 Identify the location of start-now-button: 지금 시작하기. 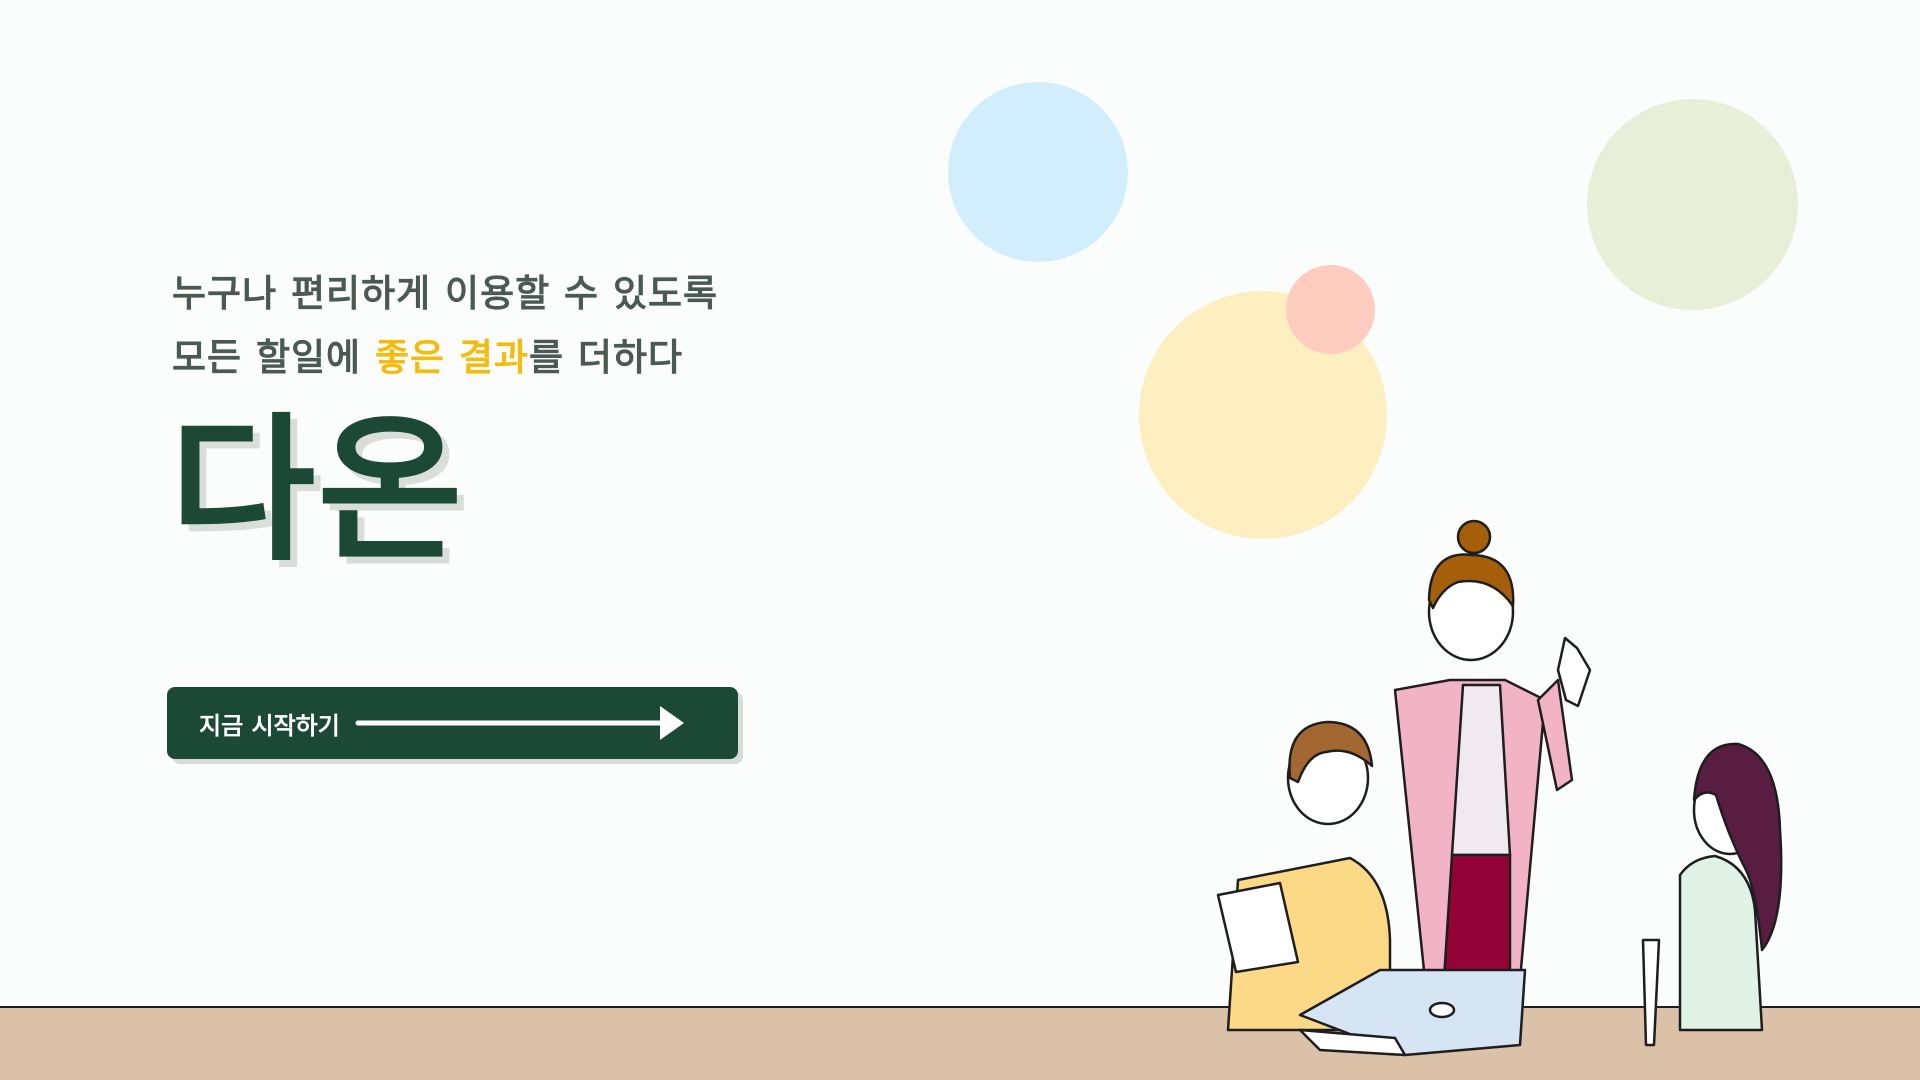
(452, 723).